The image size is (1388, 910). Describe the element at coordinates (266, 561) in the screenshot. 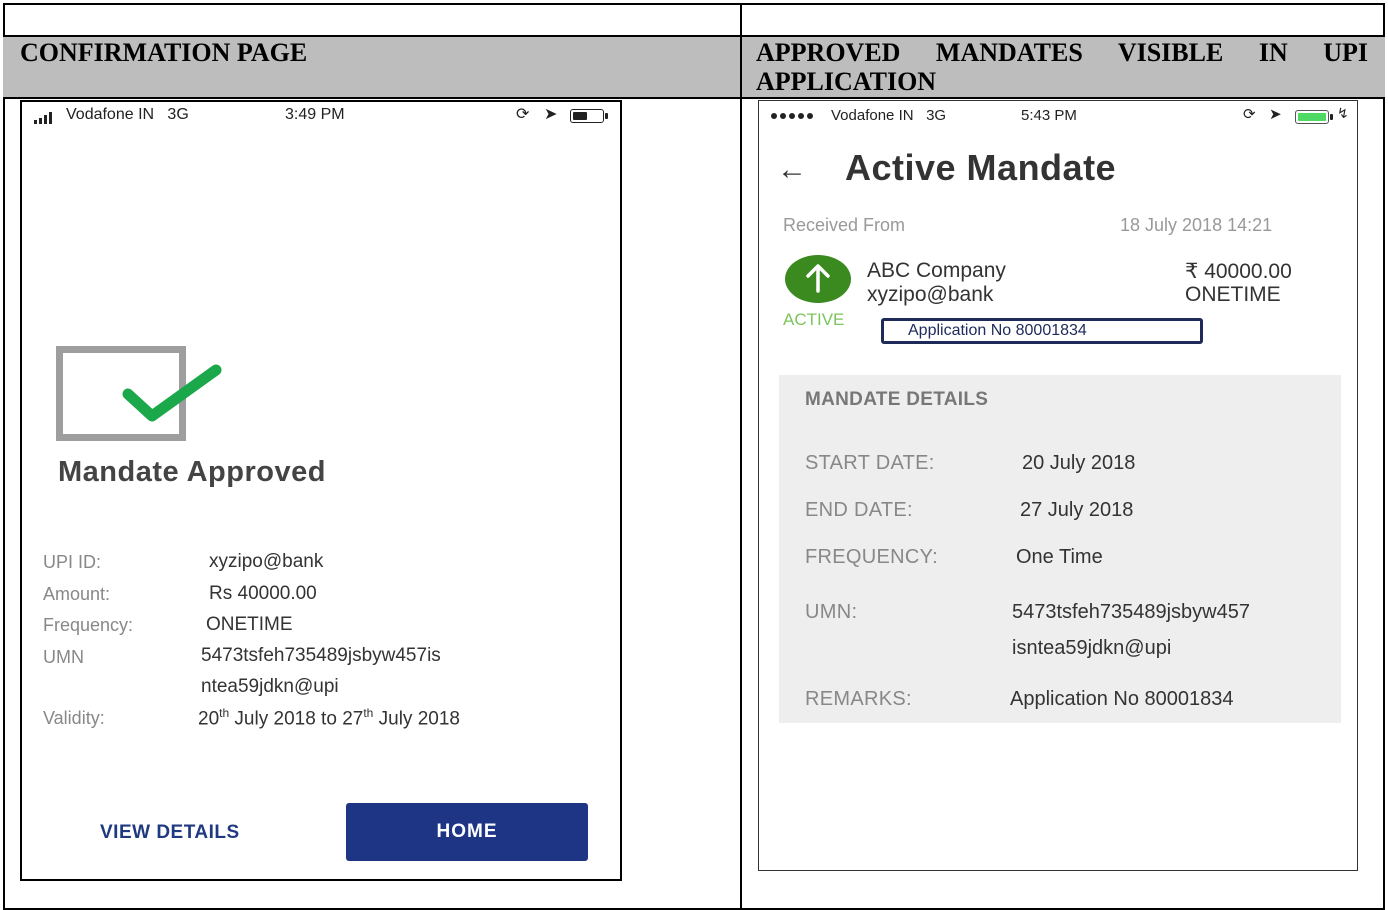

I see `upi-id-value: xyzipo@bank` at that location.